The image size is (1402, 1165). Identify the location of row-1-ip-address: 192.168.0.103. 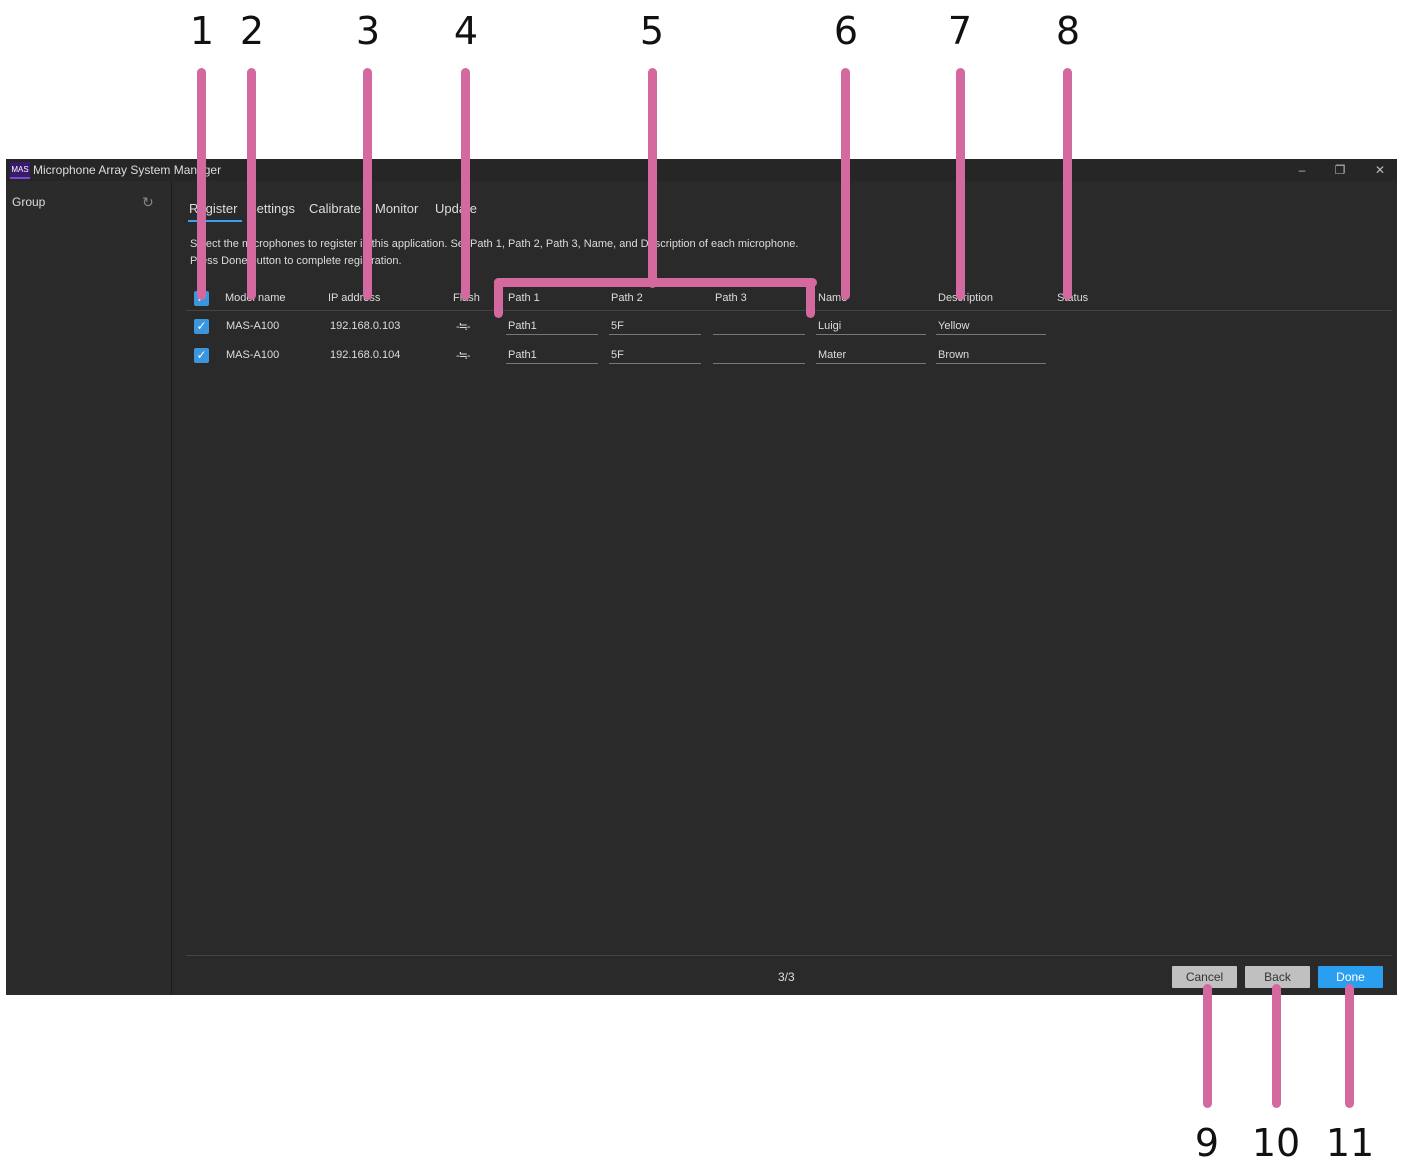
(365, 326).